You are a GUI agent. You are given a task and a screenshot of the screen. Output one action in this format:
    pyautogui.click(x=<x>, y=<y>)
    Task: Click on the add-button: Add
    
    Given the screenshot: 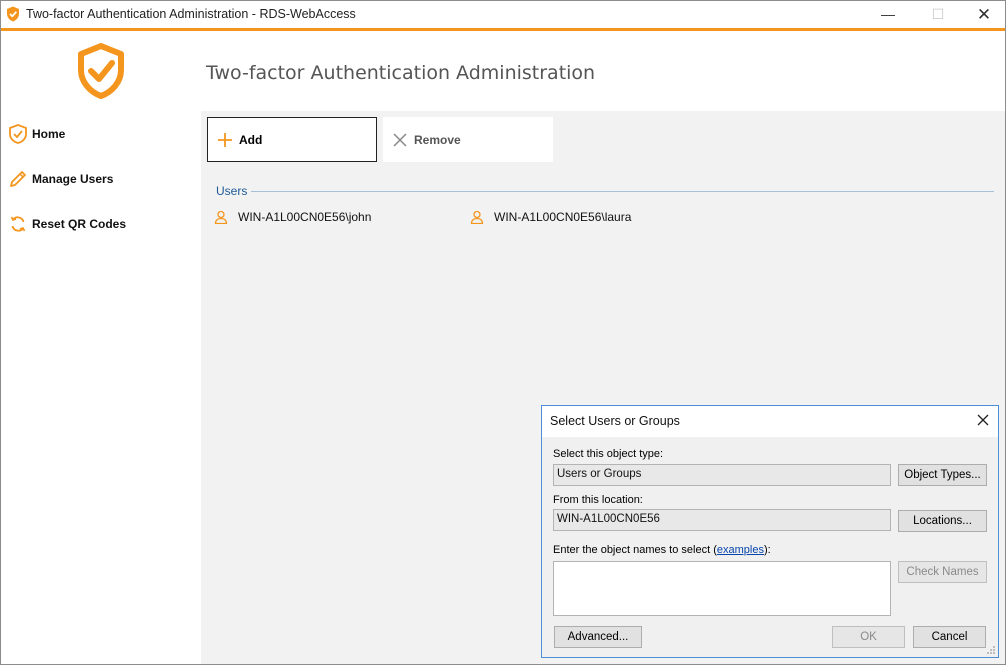 What is the action you would take?
    pyautogui.click(x=292, y=139)
    